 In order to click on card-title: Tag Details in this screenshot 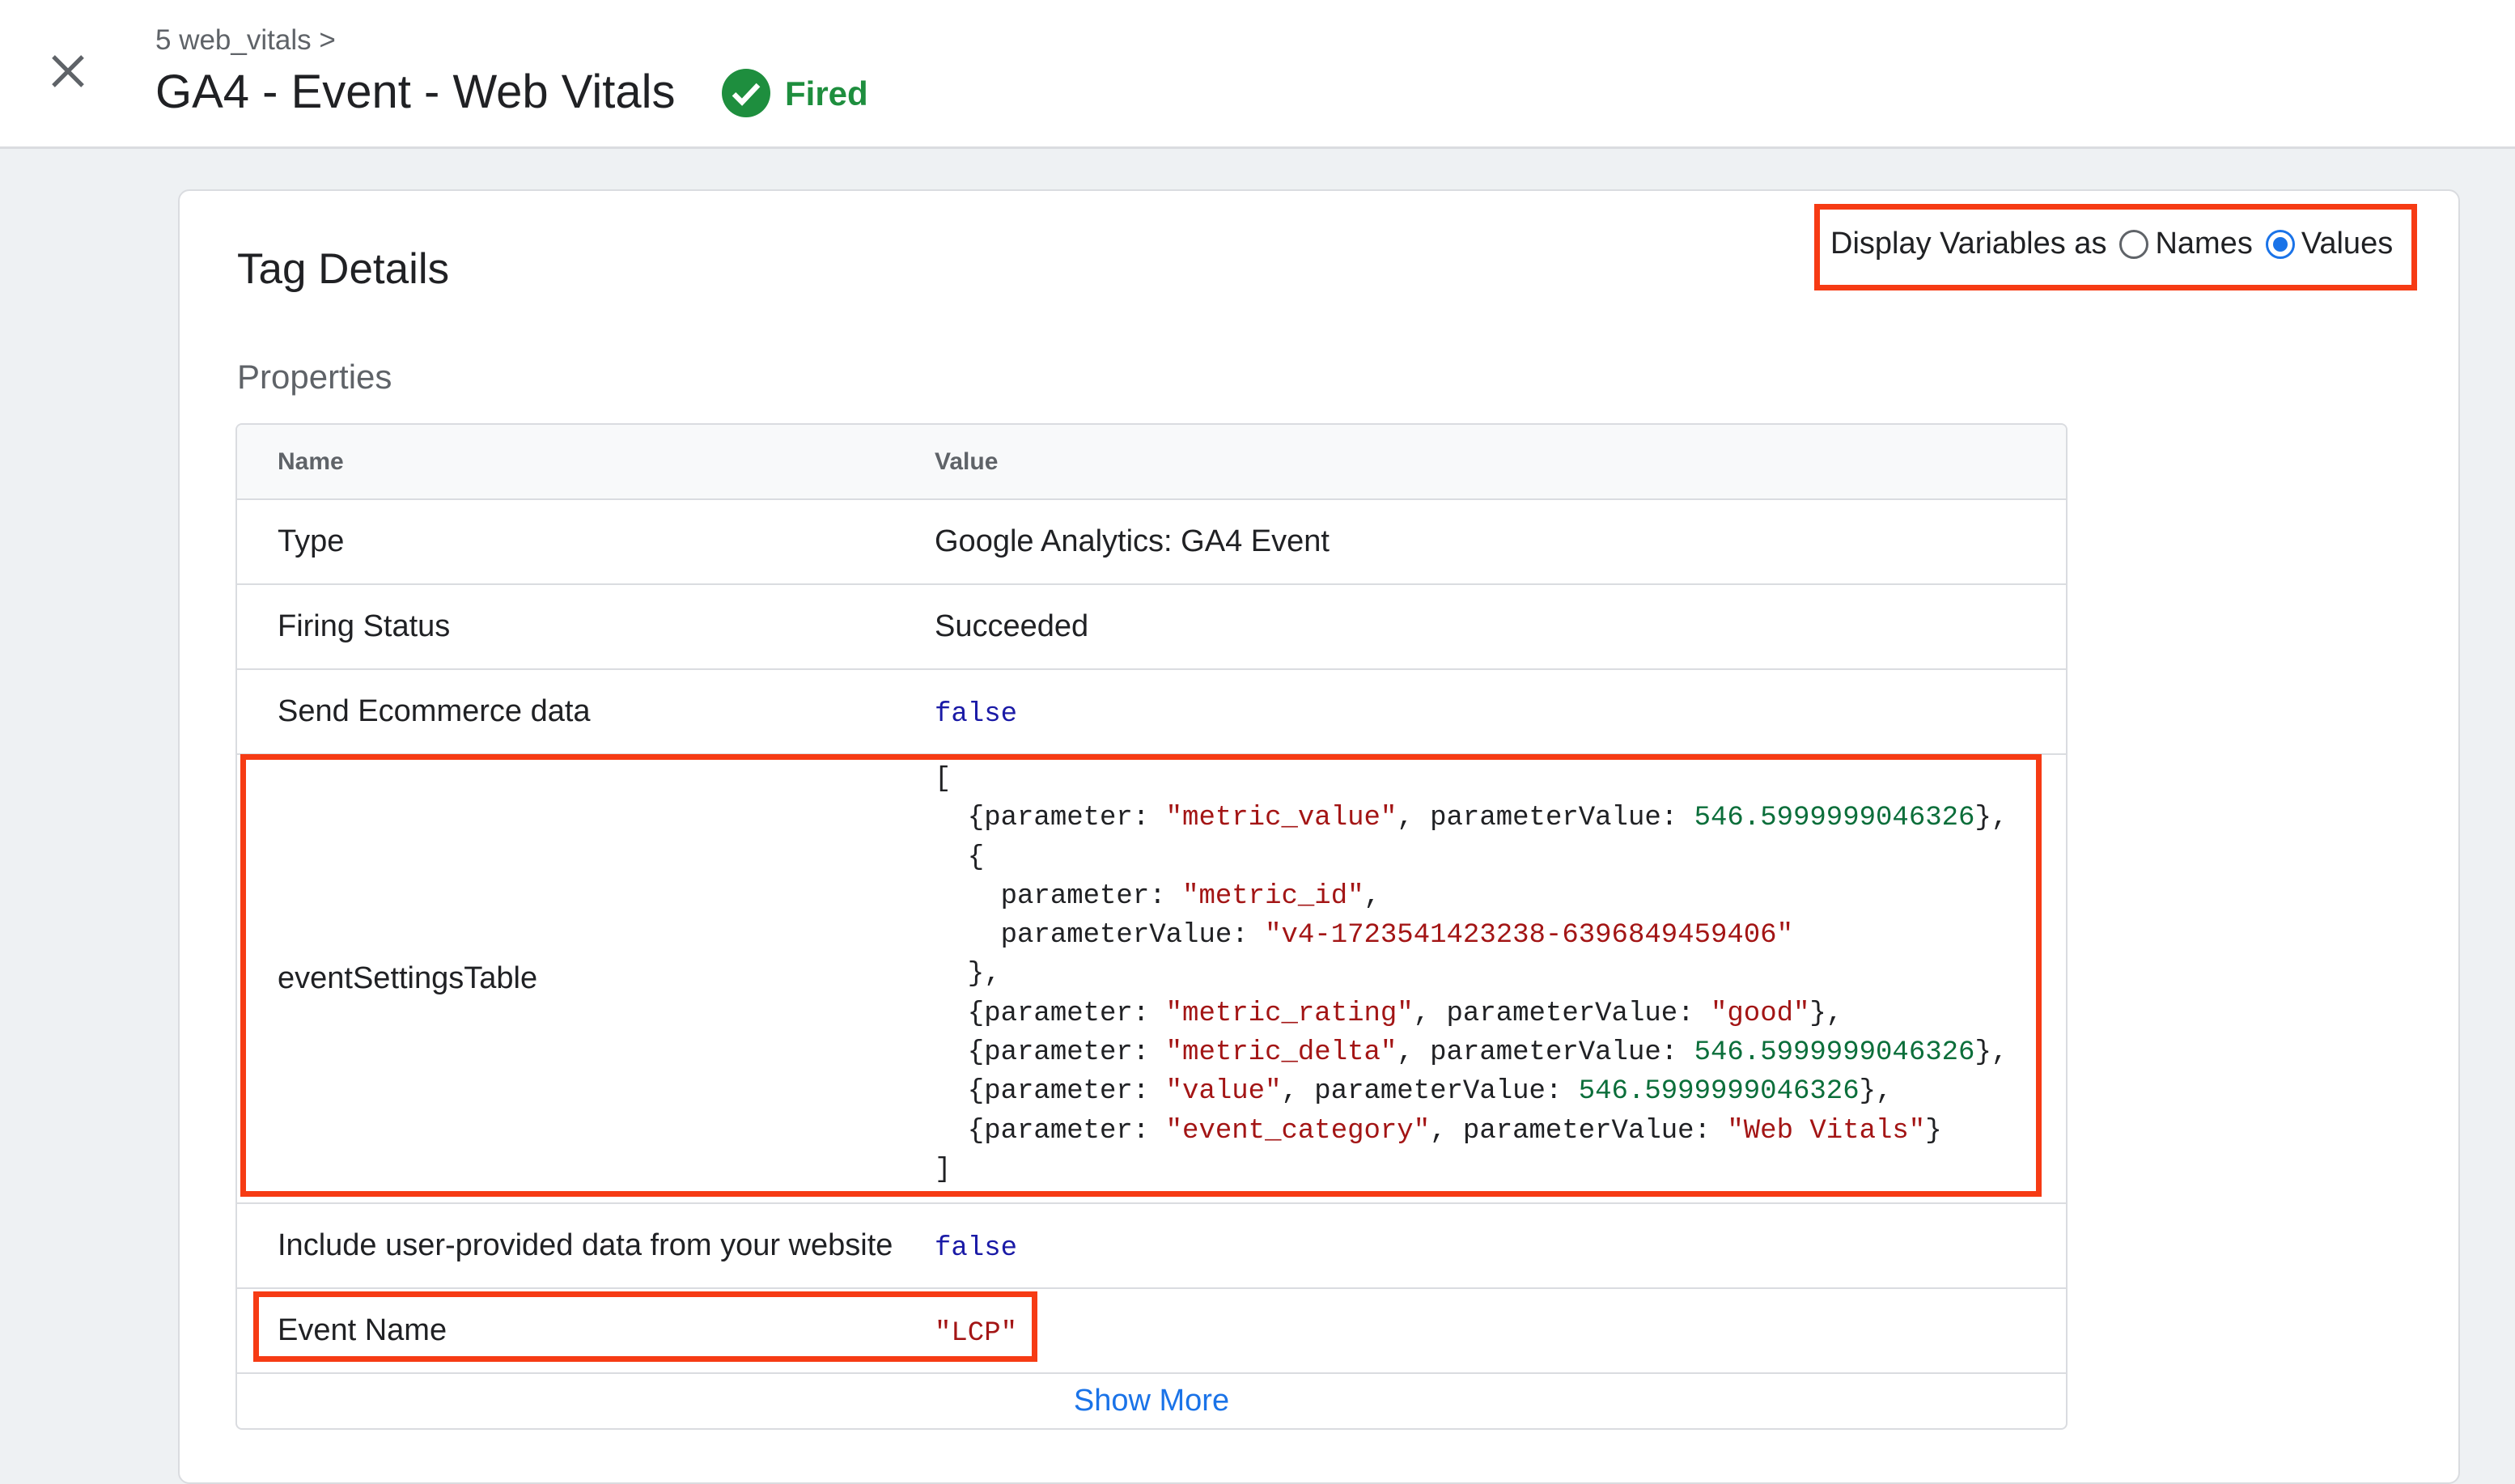, I will do `click(343, 269)`.